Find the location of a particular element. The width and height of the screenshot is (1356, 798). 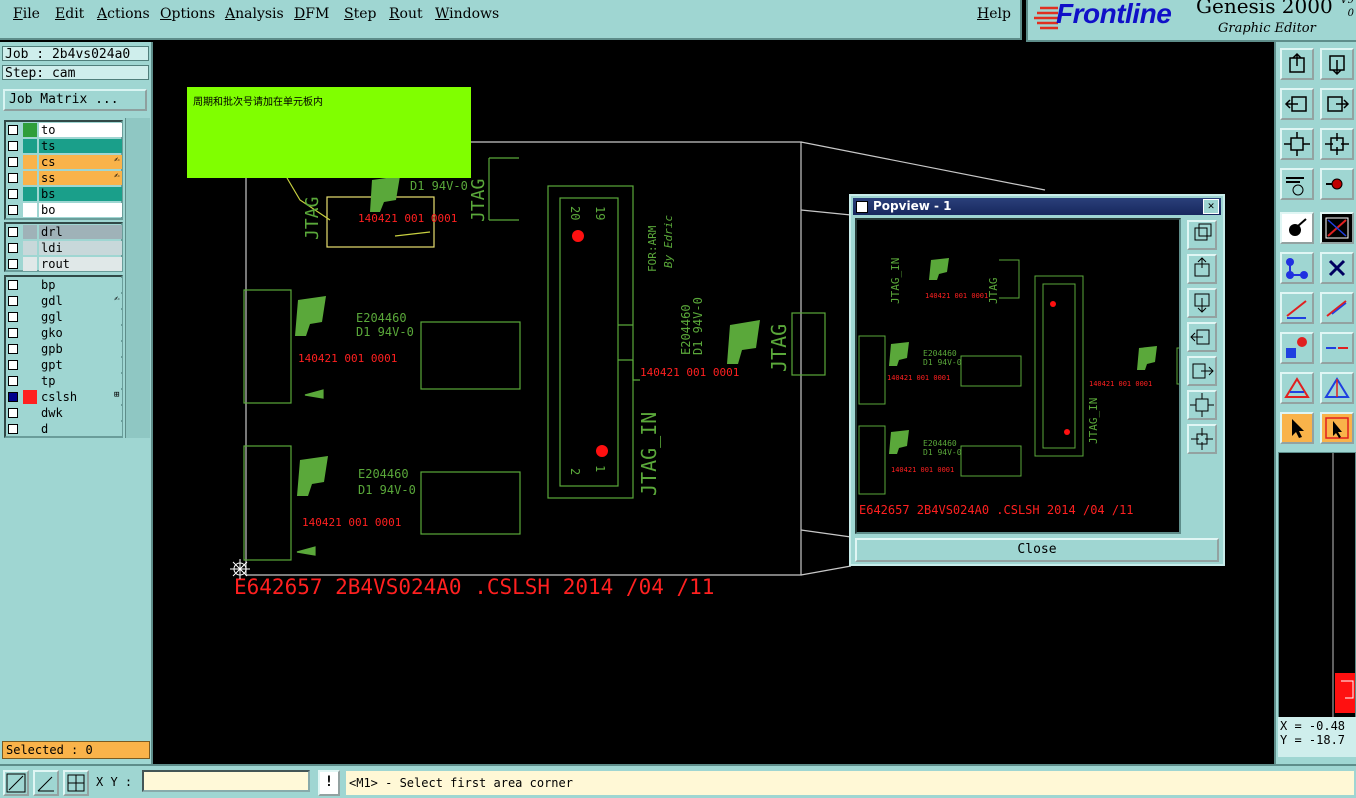

layer-row-cs: cs ✍ is located at coordinates (64, 162).